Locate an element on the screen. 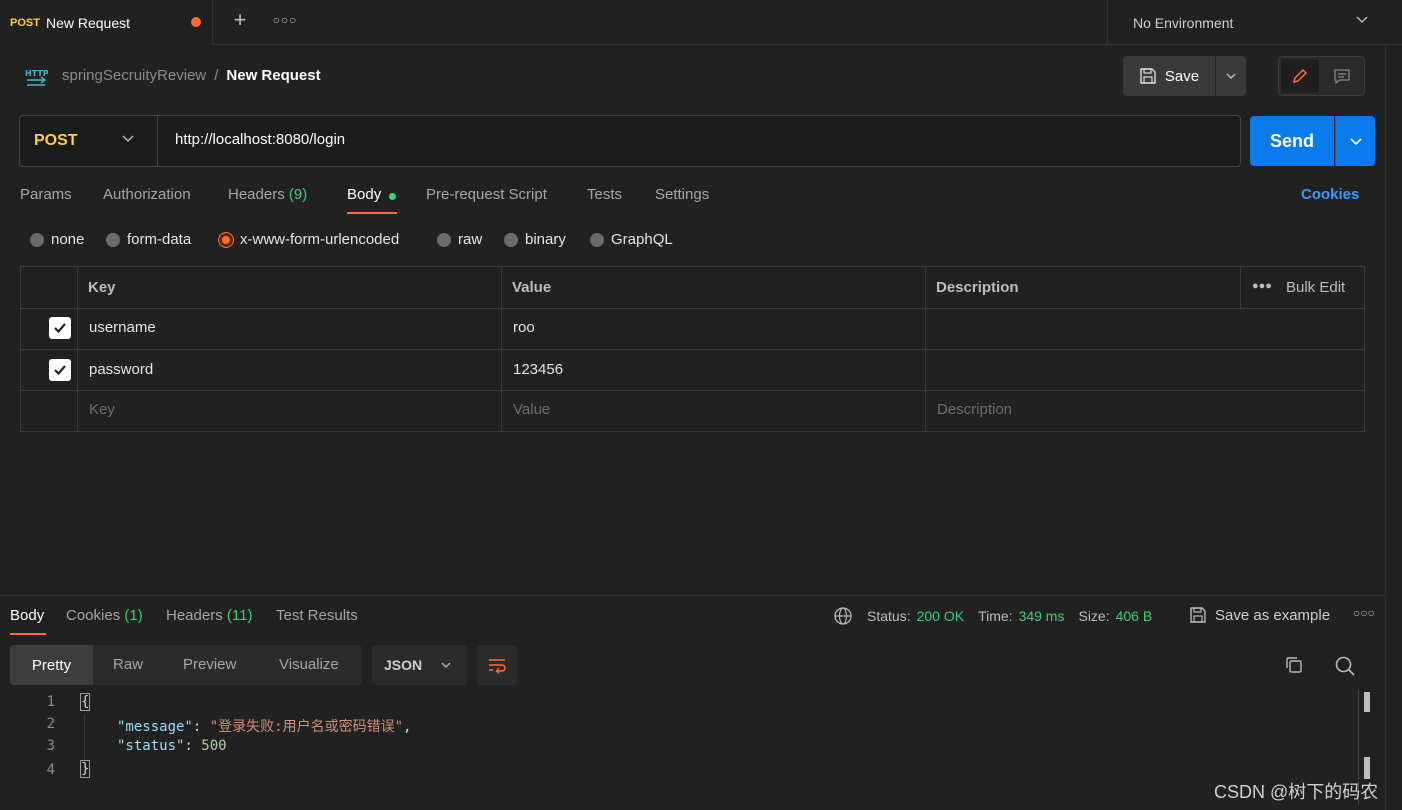 The image size is (1402, 810). response-divider is located at coordinates (692, 595).